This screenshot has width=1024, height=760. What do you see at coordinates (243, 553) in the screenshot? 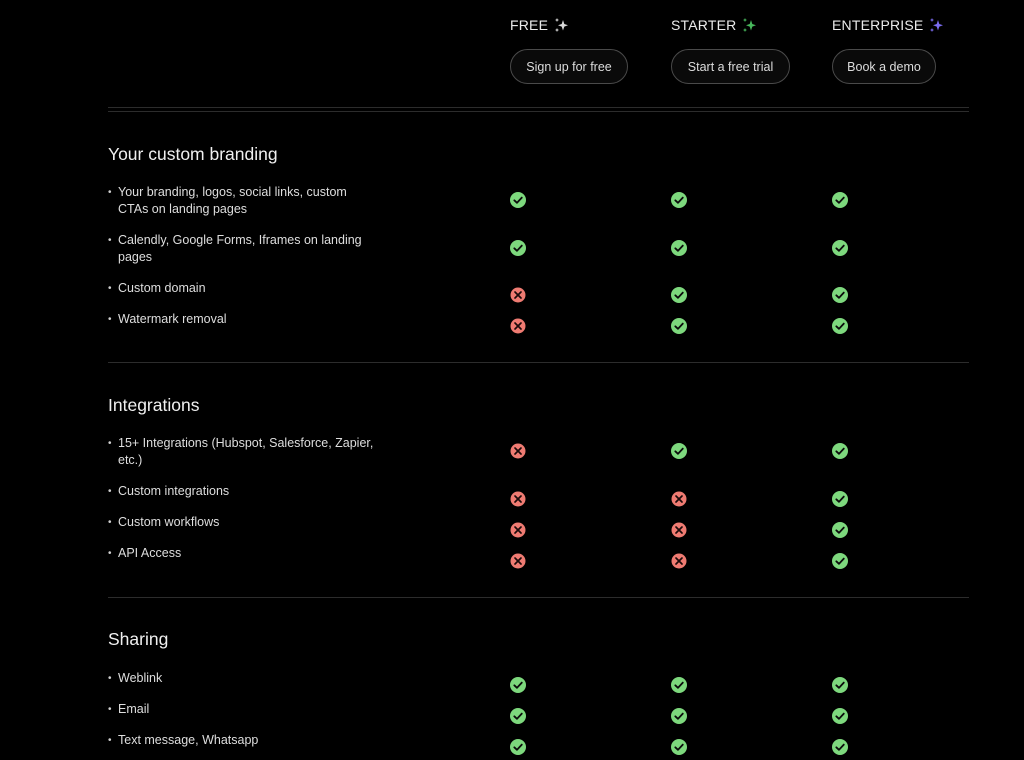
I see `feature-label: API Access` at bounding box center [243, 553].